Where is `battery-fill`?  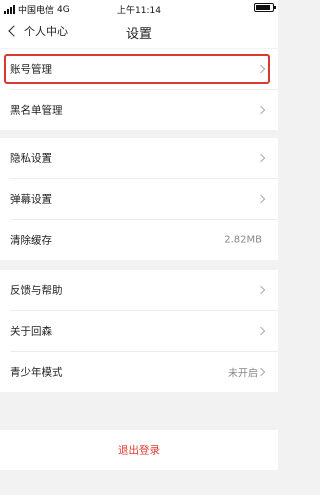
battery-fill is located at coordinates (263, 7).